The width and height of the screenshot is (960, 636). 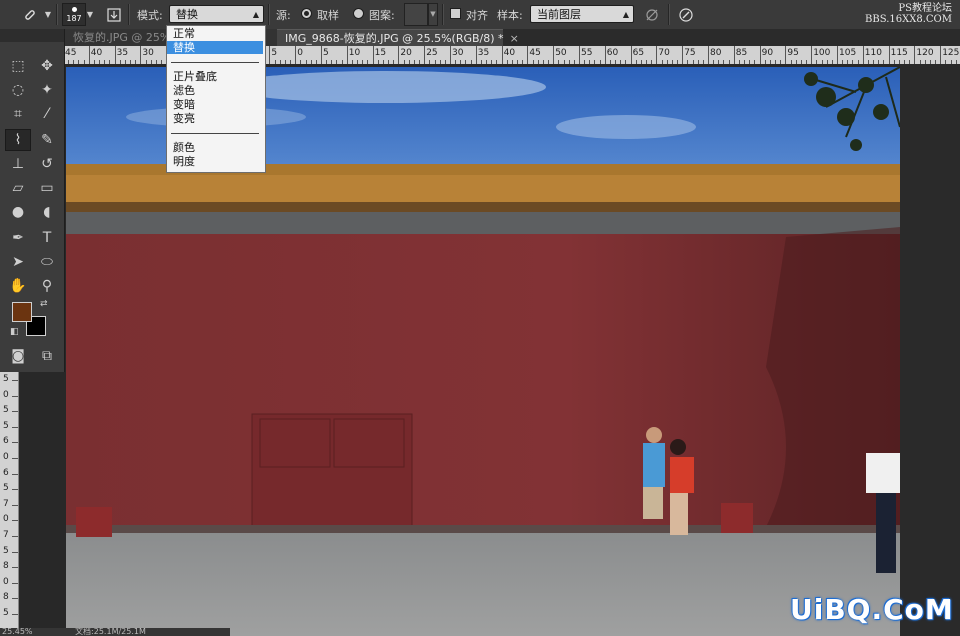 What do you see at coordinates (433, 14) in the screenshot?
I see `pattern-picker-arrow-icon: ▼` at bounding box center [433, 14].